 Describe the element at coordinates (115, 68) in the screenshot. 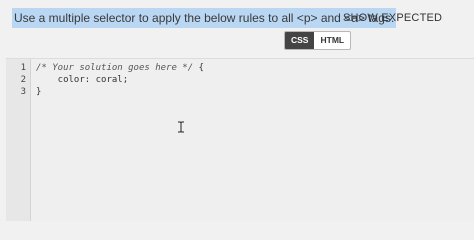

I see `code-comment: /* Your solution goes here */` at that location.